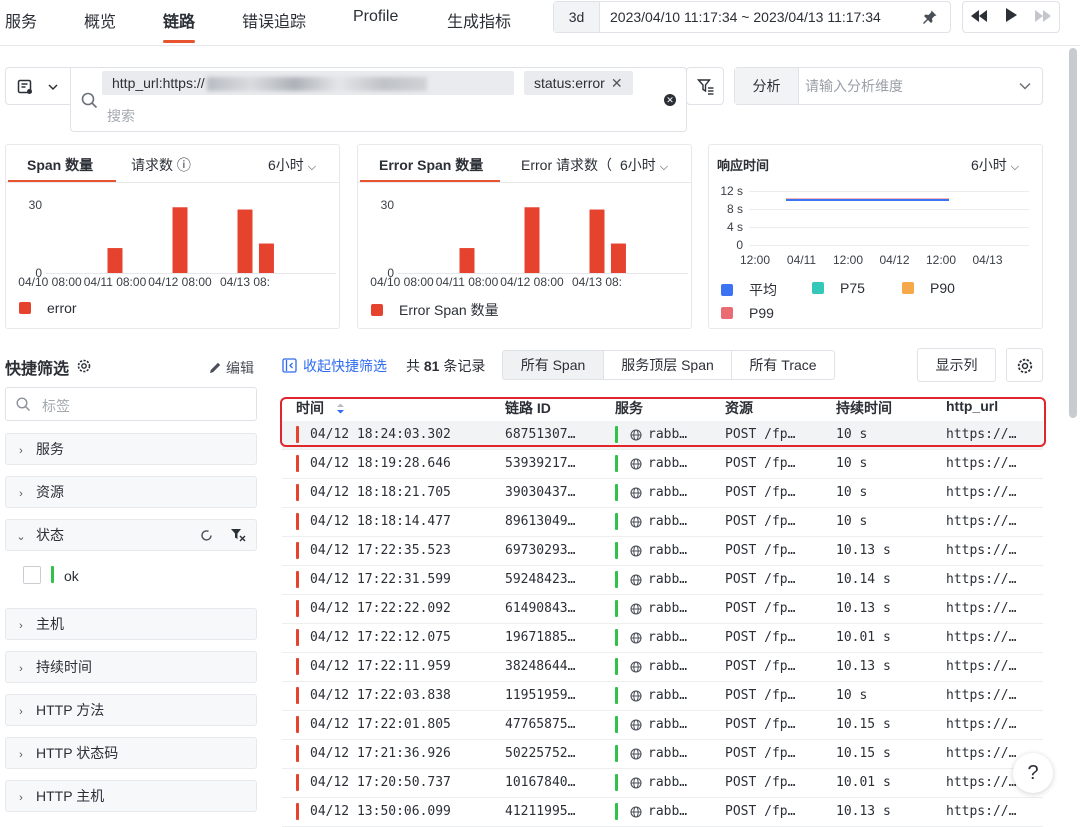 The image size is (1080, 827). What do you see at coordinates (479, 23) in the screenshot?
I see `tab-generate-metrics: 生成指标` at bounding box center [479, 23].